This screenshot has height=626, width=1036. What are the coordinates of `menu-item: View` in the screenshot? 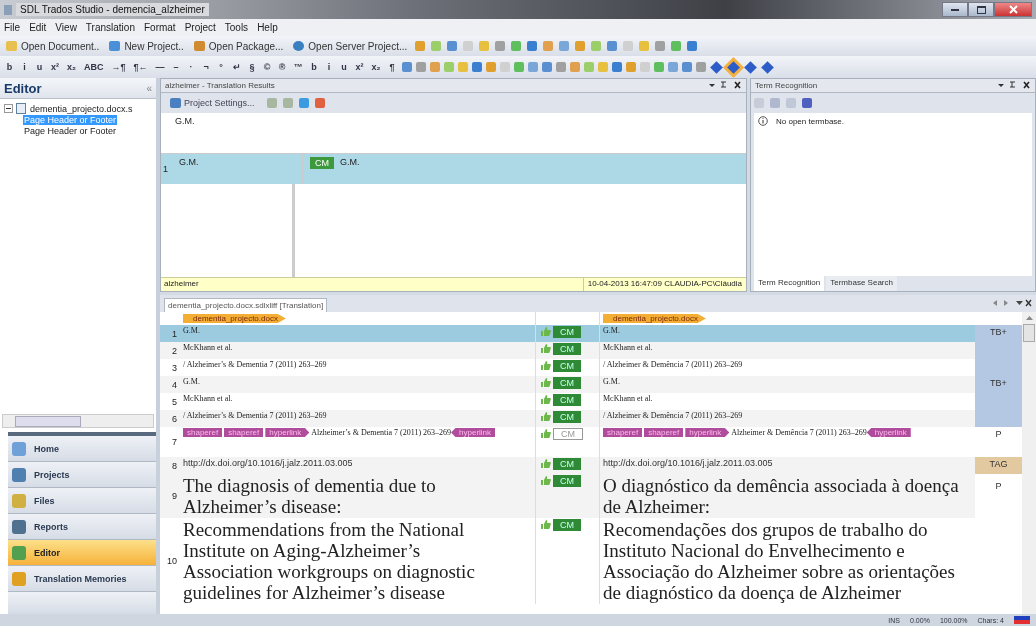 It's located at (66, 27).